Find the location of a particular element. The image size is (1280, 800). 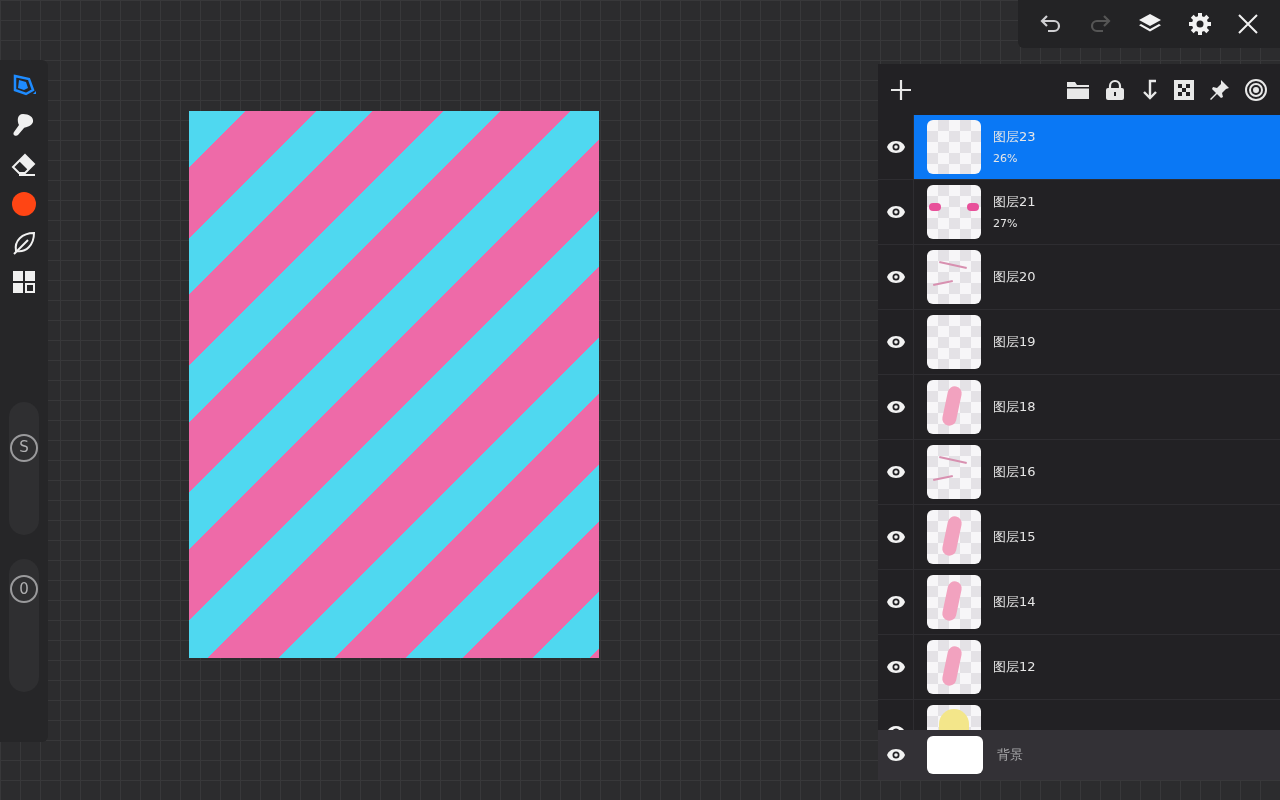

layer-name: 图层16 is located at coordinates (1014, 472).